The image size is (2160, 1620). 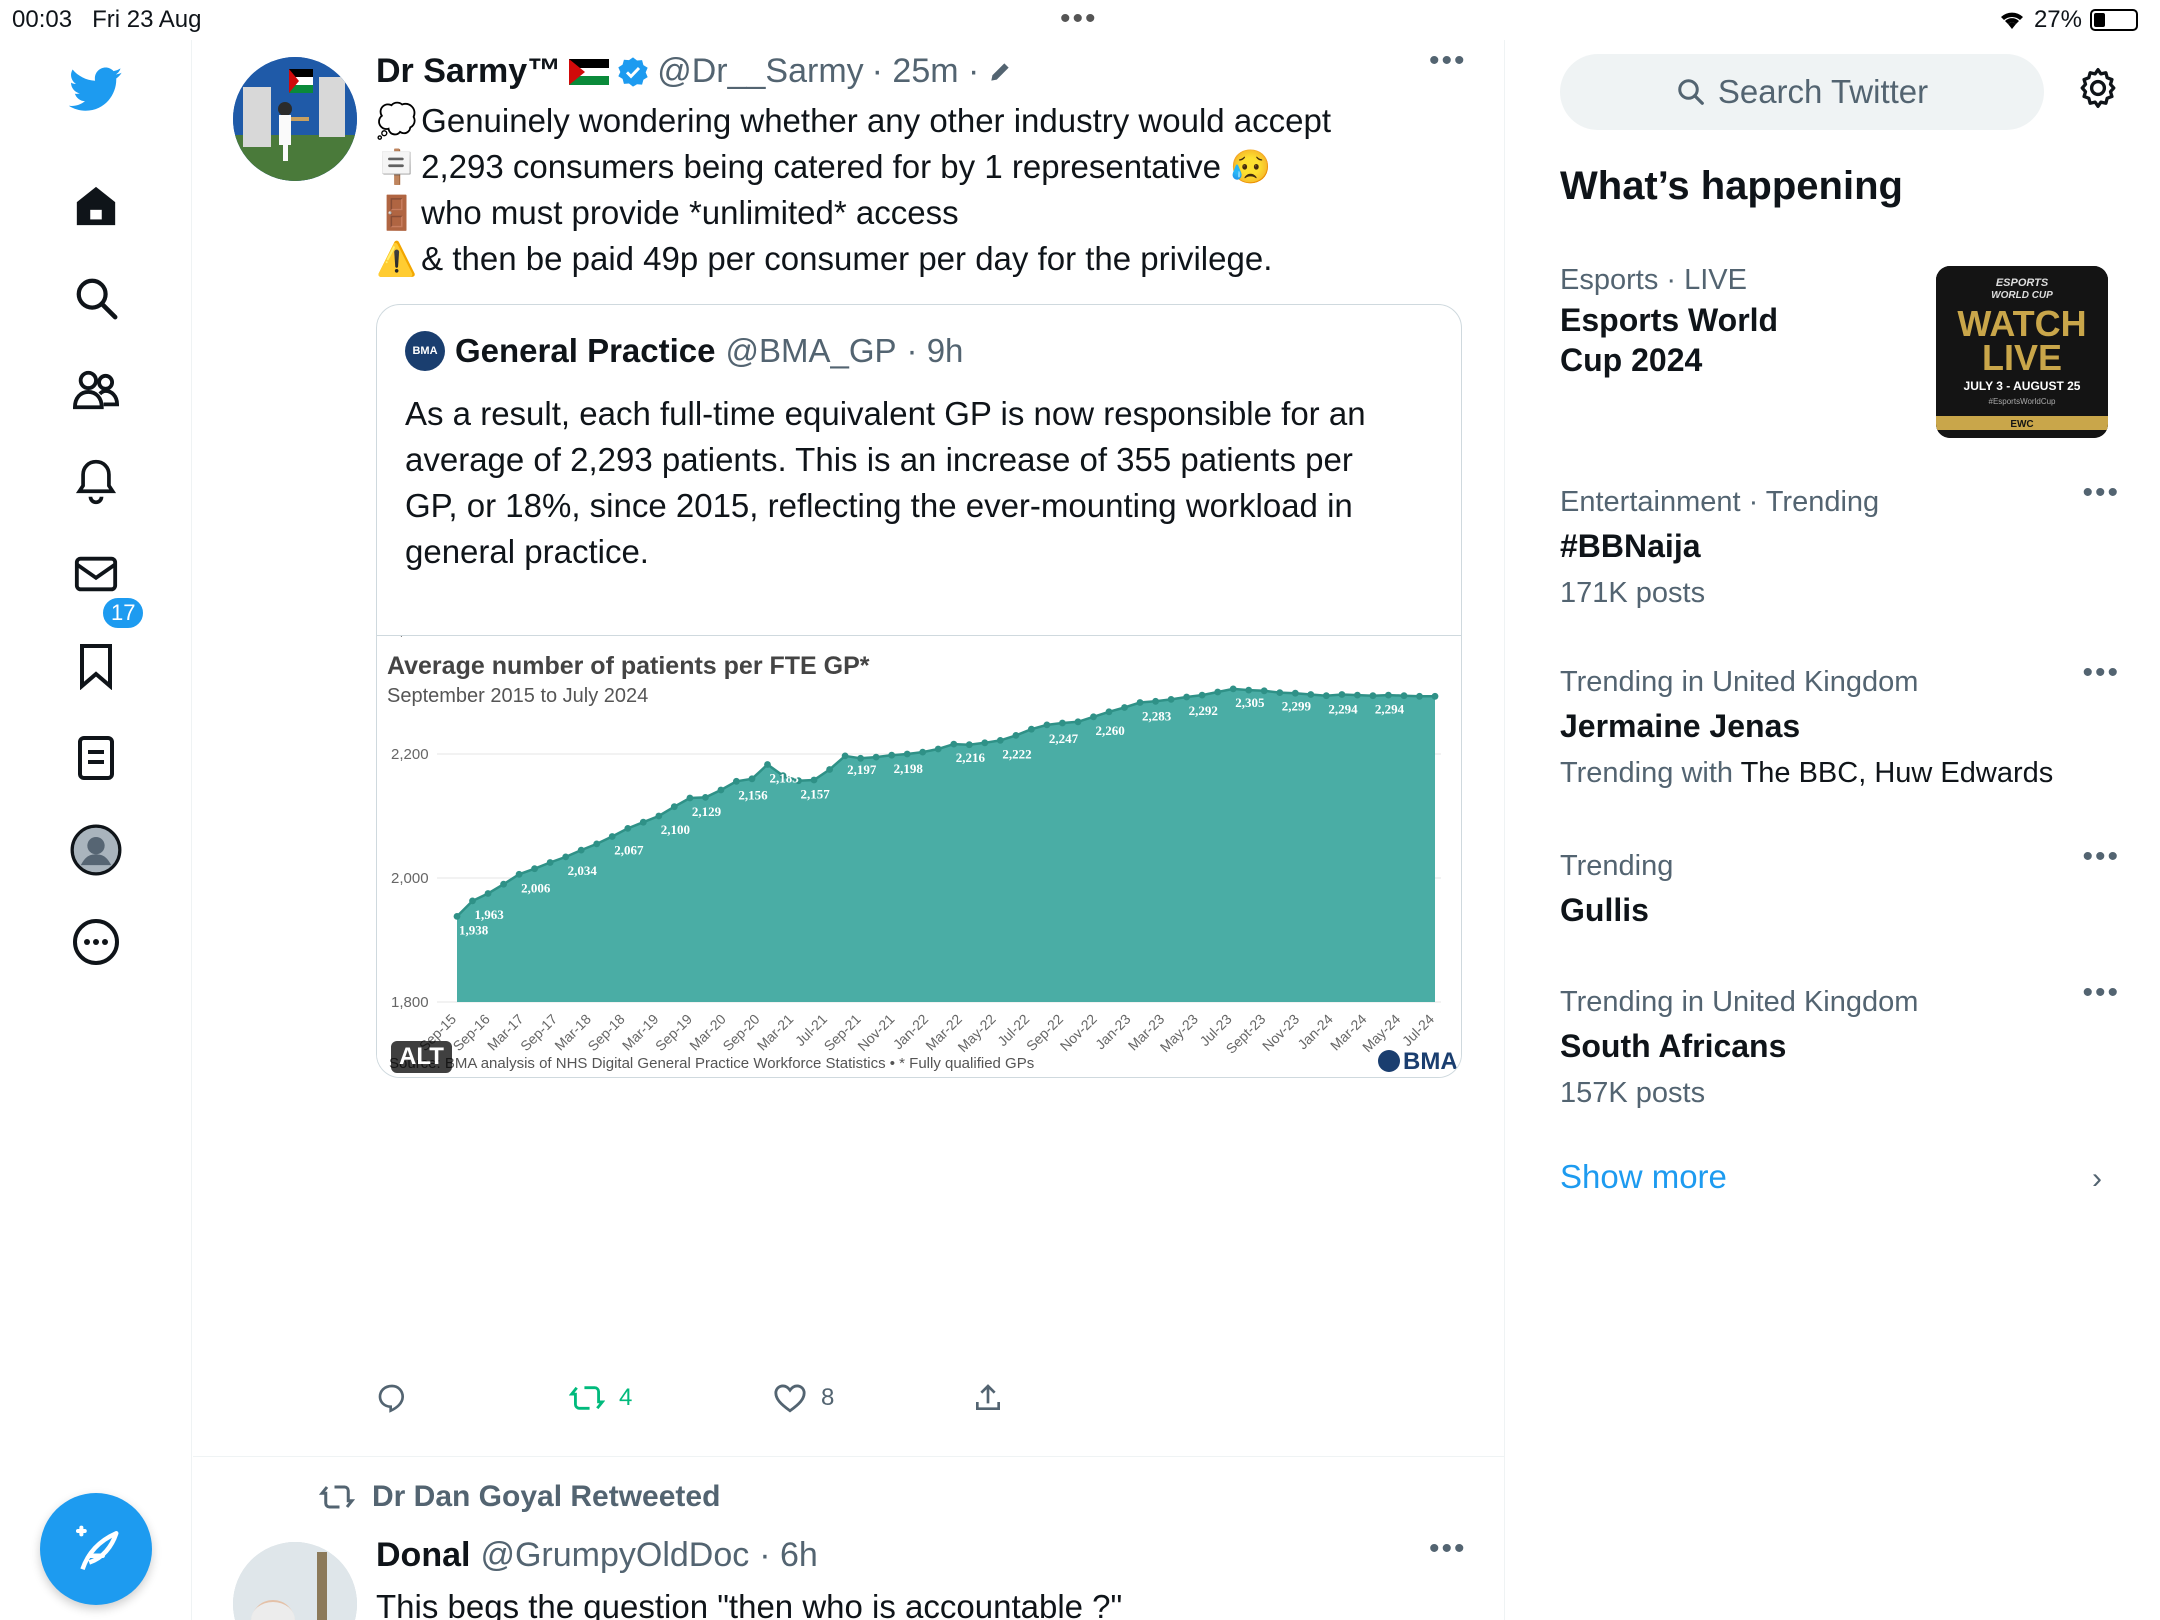 What do you see at coordinates (585, 350) in the screenshot?
I see `quoted-author-name: General Practice` at bounding box center [585, 350].